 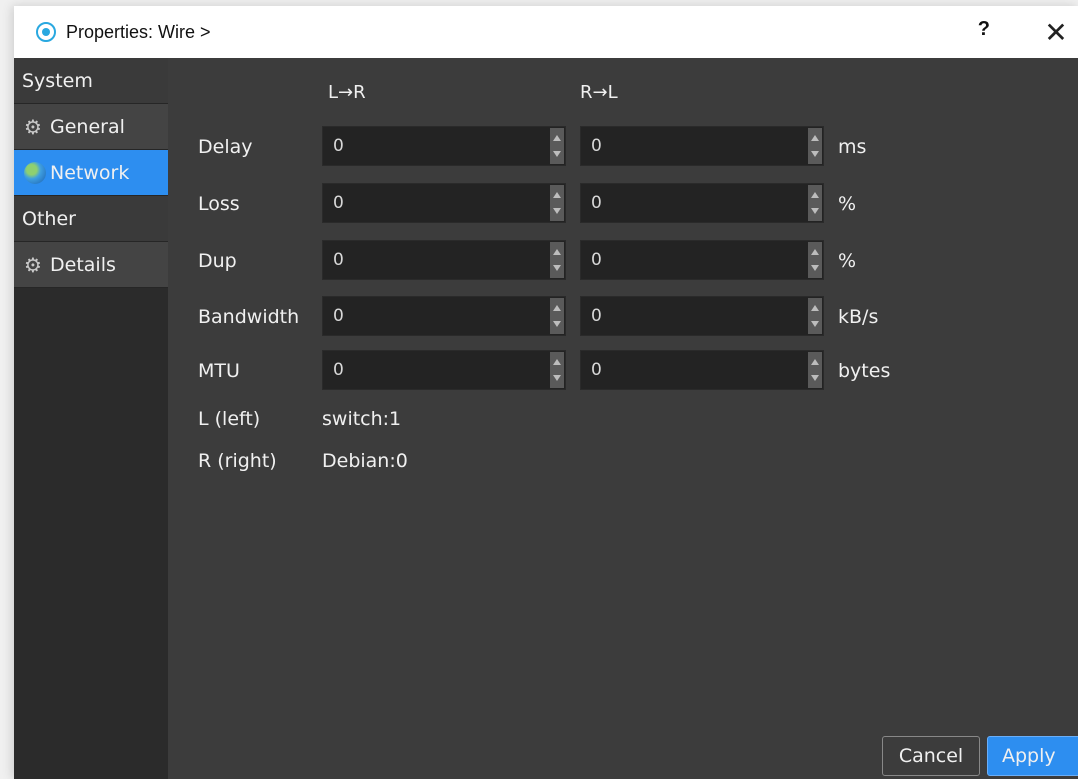 What do you see at coordinates (444, 260) in the screenshot?
I see `dup-left-spinbox: 0` at bounding box center [444, 260].